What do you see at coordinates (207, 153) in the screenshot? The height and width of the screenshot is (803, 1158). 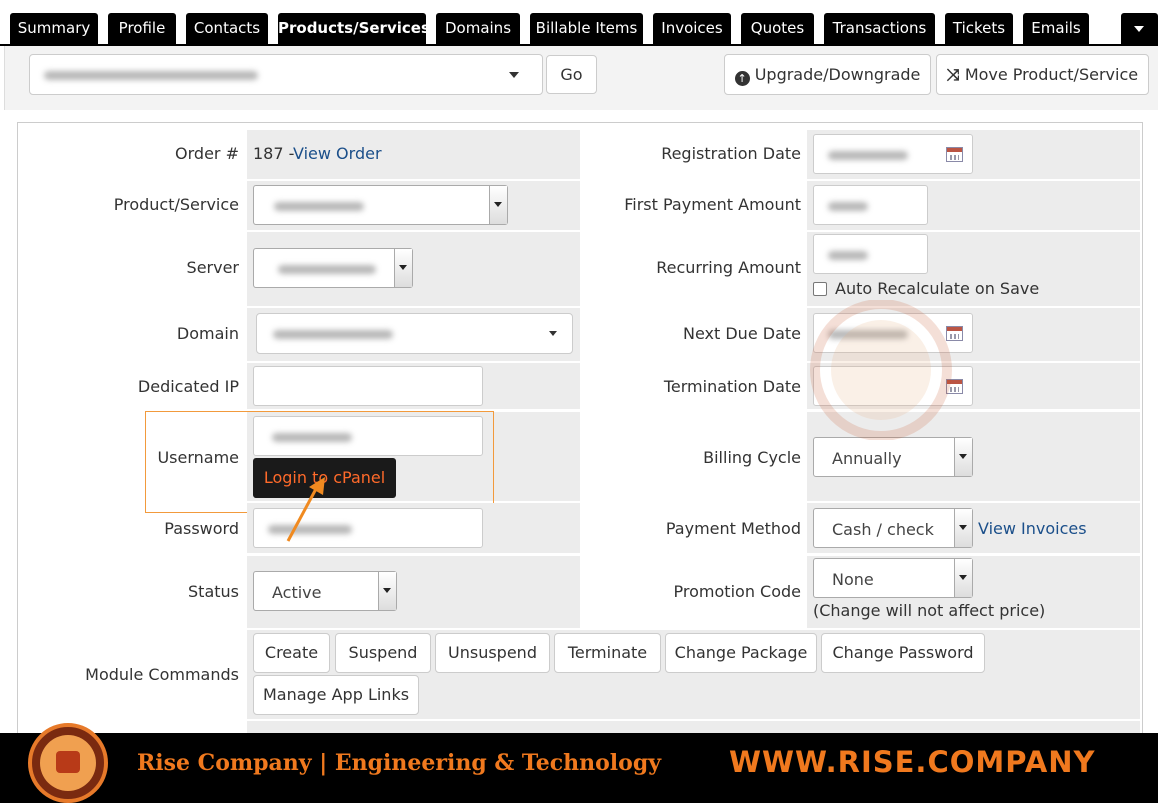 I see `order-number-label: Order #` at bounding box center [207, 153].